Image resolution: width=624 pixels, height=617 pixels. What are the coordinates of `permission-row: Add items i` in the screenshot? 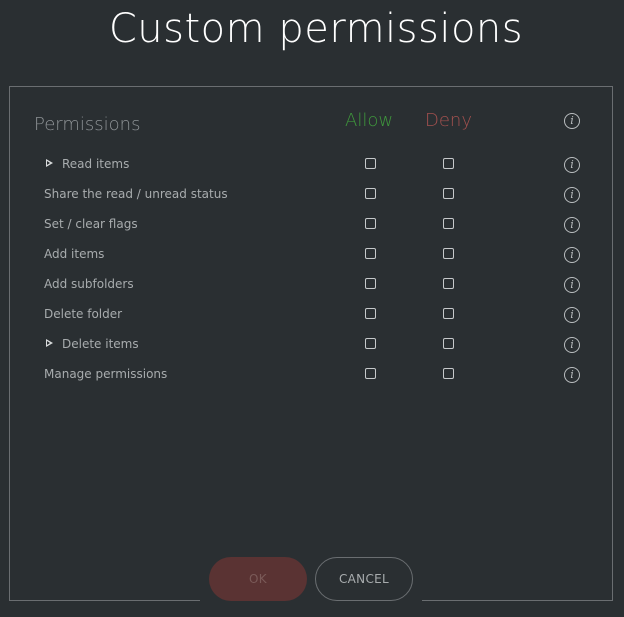 It's located at (312, 260).